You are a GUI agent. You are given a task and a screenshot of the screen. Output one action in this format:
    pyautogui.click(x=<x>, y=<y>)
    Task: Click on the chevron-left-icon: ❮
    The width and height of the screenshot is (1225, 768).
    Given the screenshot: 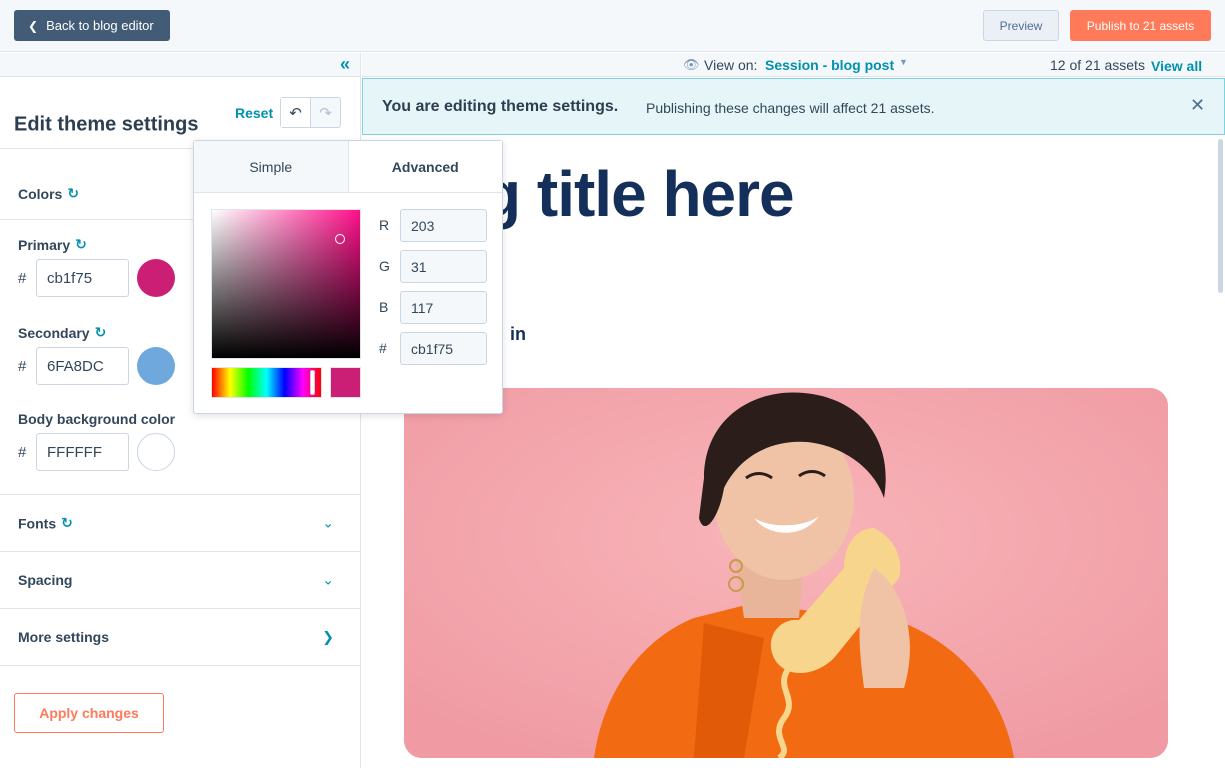 What is the action you would take?
    pyautogui.click(x=33, y=25)
    